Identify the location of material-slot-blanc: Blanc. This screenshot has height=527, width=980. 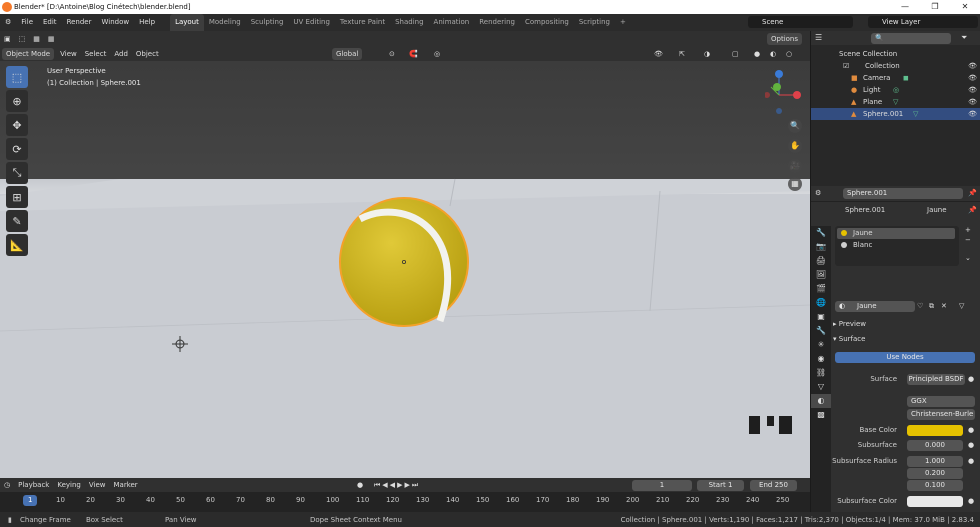
(896, 245).